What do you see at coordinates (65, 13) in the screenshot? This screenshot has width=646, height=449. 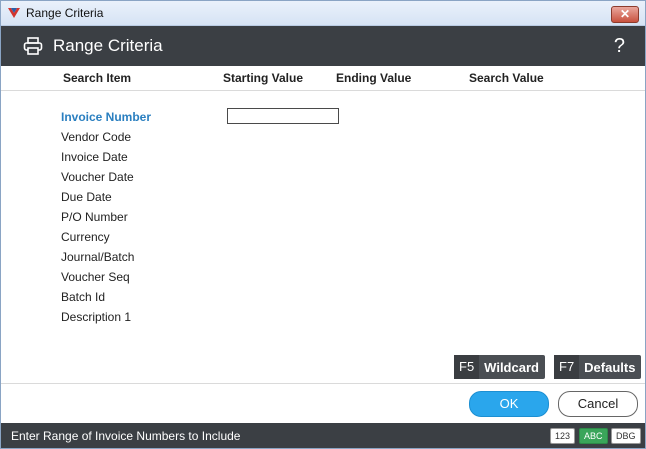 I see `window-title: Range Criteria` at bounding box center [65, 13].